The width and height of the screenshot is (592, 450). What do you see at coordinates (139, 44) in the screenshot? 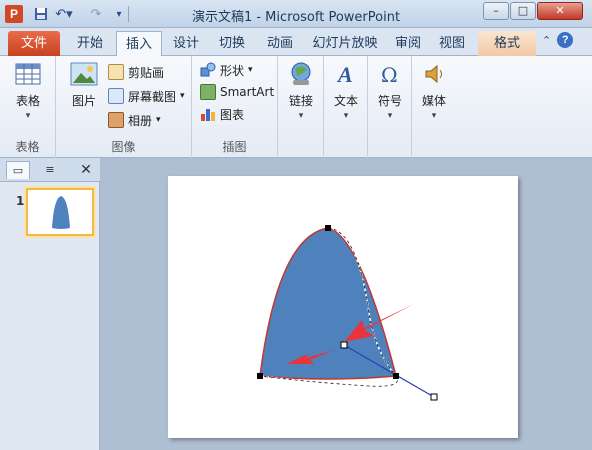
I see `tab-insert: 插入` at bounding box center [139, 44].